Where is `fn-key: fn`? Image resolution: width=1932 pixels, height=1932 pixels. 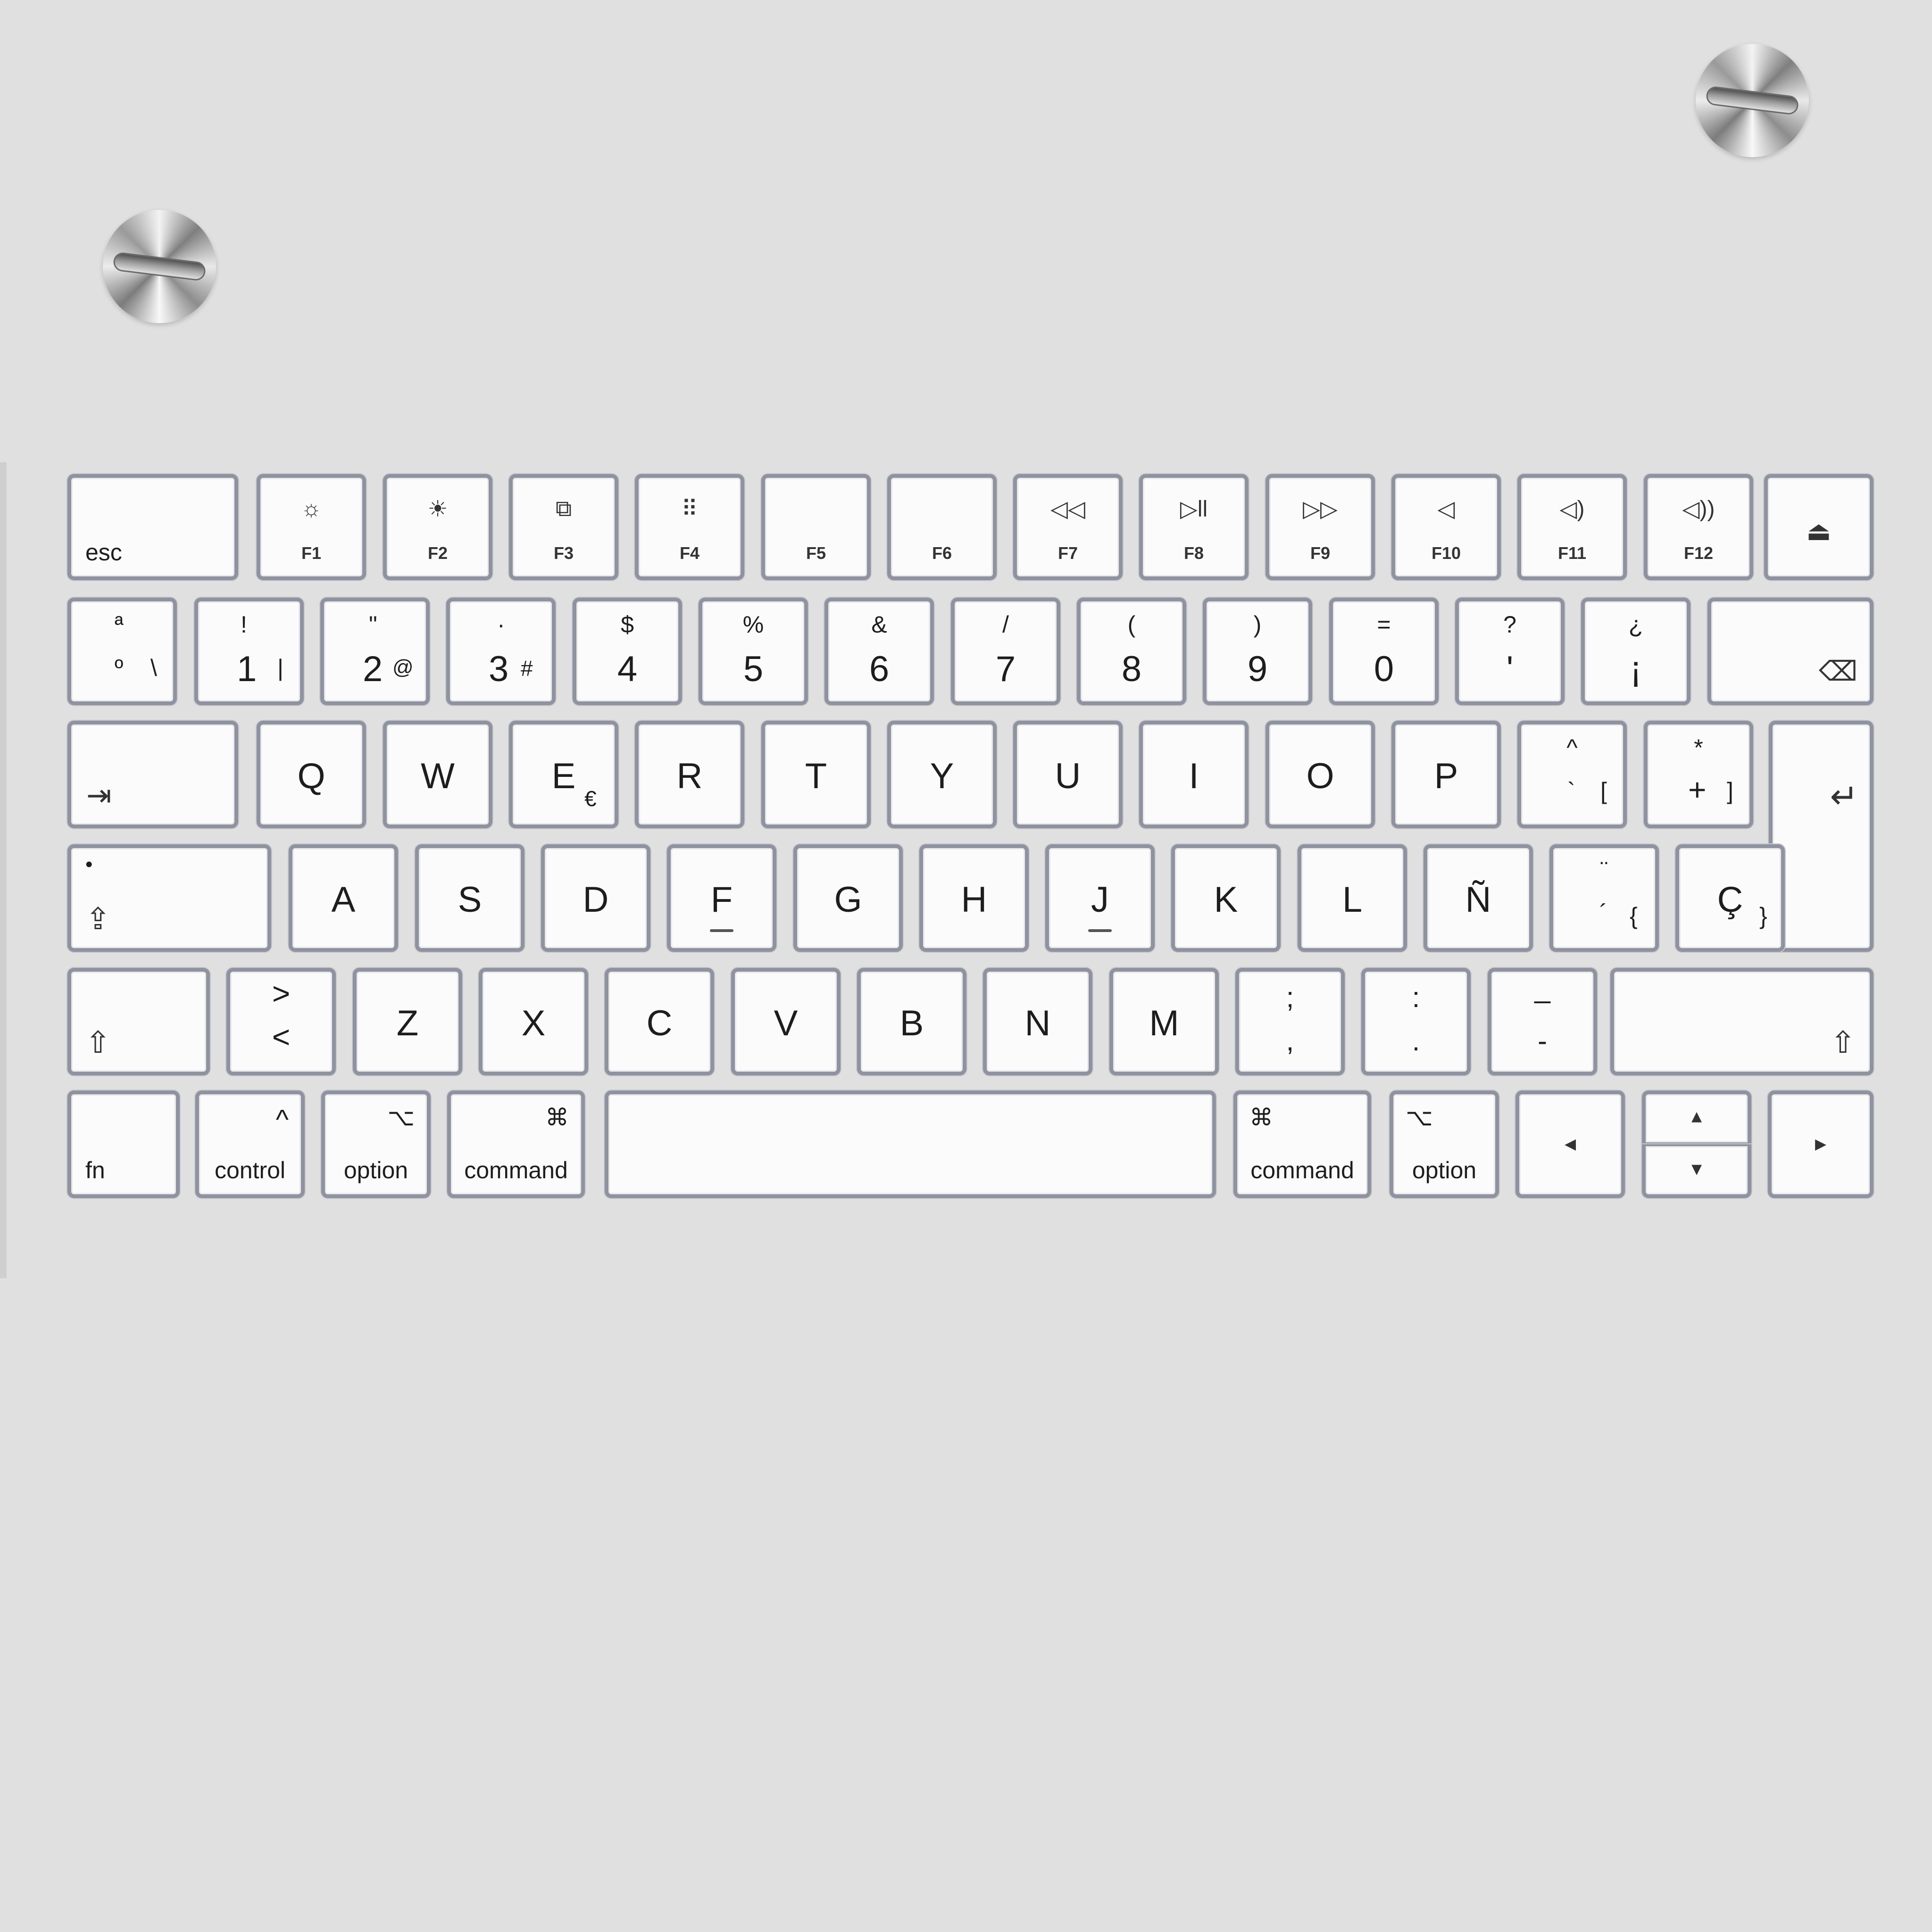
fn-key: fn is located at coordinates (123, 1145).